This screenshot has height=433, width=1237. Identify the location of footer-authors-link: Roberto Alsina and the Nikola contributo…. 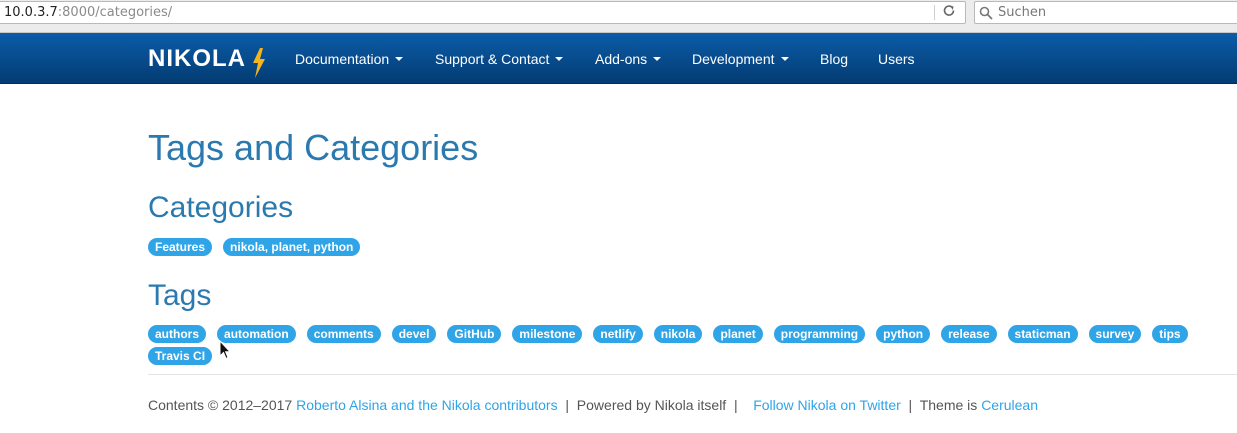
(426, 405).